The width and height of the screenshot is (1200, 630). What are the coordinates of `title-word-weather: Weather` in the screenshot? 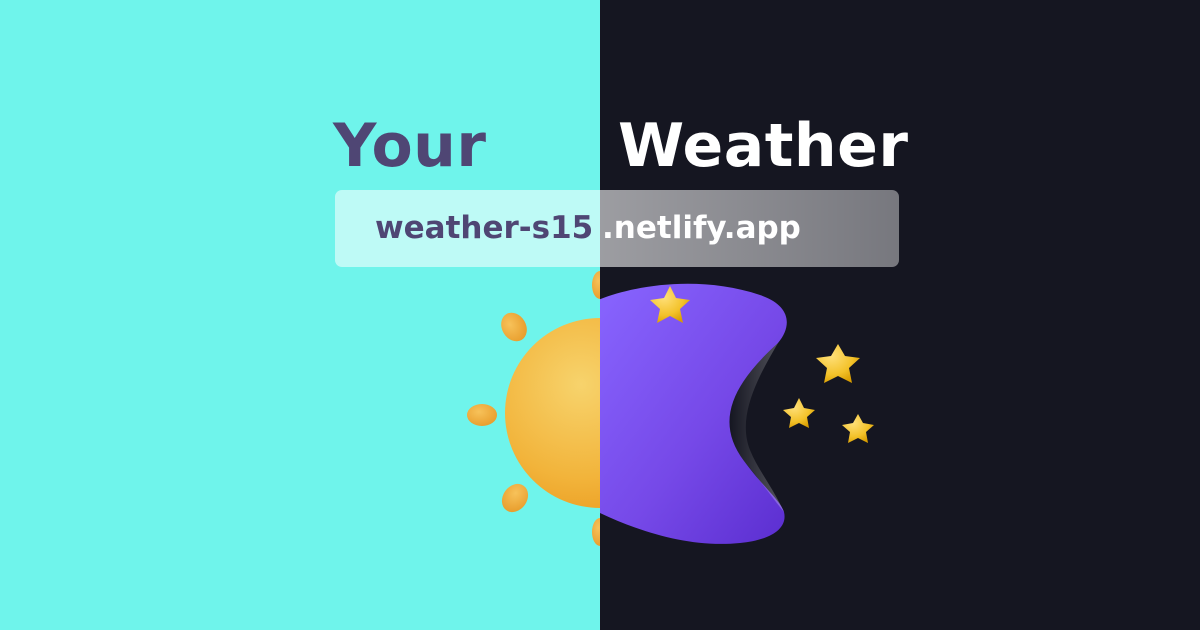 It's located at (763, 146).